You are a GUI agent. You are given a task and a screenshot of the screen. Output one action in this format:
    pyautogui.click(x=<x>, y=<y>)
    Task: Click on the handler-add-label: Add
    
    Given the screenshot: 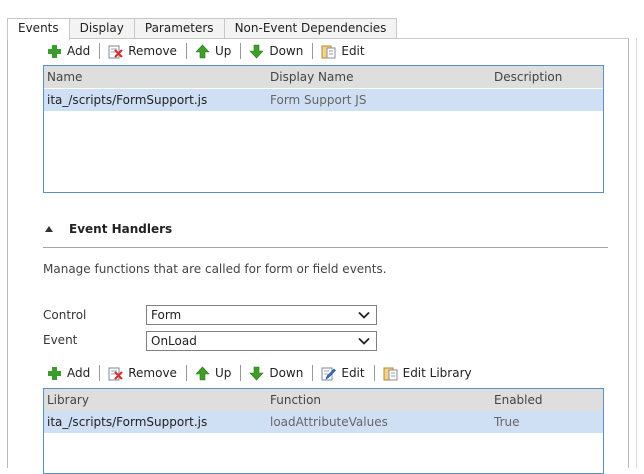 What is the action you would take?
    pyautogui.click(x=79, y=373)
    